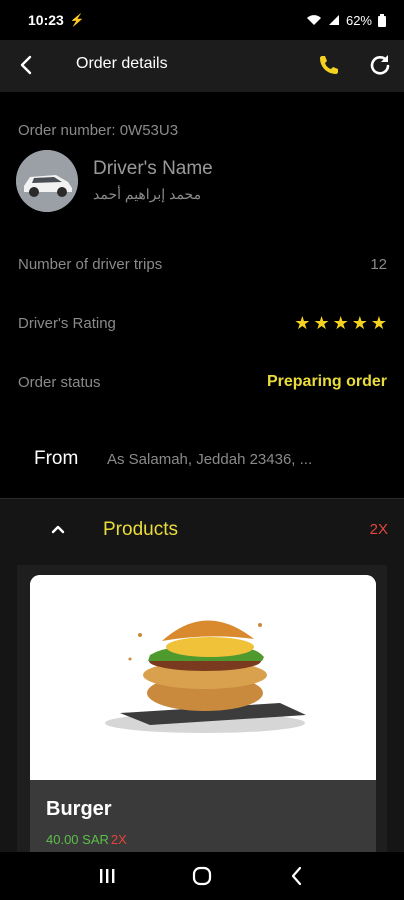  Describe the element at coordinates (59, 382) in the screenshot. I see `order-status-label: Order status` at that location.